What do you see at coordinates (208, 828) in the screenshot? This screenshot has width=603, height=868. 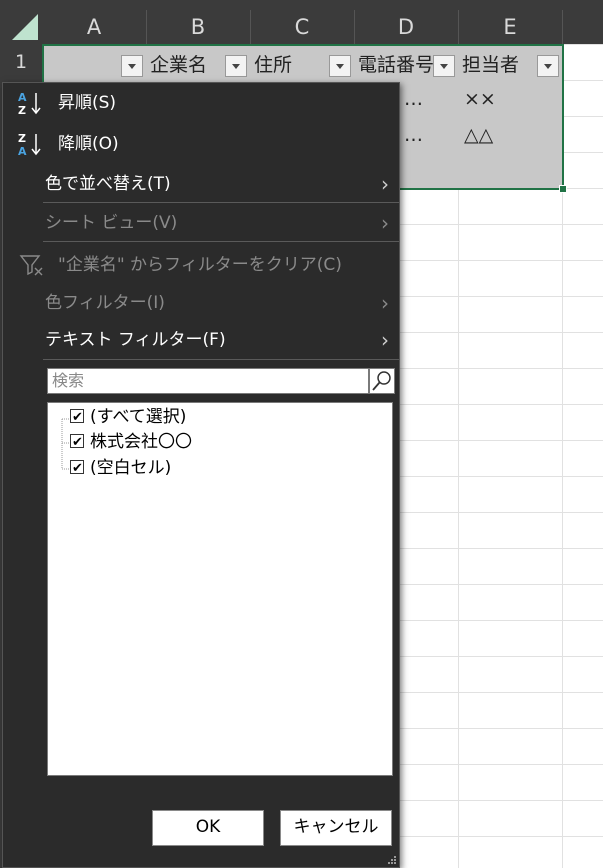 I see `ok-button: OK` at bounding box center [208, 828].